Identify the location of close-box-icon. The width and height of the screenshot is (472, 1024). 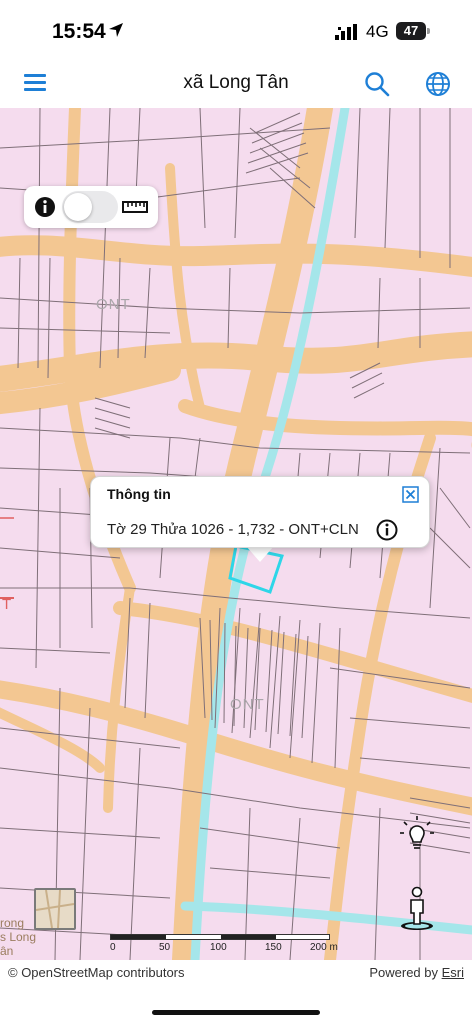
(410, 494).